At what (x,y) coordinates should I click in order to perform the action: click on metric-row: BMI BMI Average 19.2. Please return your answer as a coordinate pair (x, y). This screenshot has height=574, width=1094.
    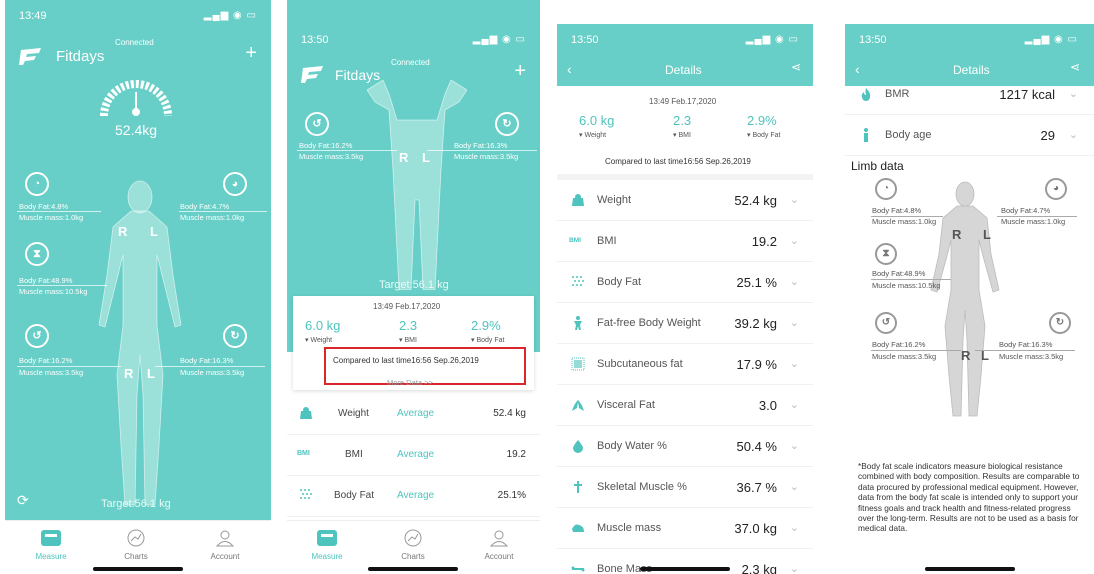
    Looking at the image, I should click on (413, 455).